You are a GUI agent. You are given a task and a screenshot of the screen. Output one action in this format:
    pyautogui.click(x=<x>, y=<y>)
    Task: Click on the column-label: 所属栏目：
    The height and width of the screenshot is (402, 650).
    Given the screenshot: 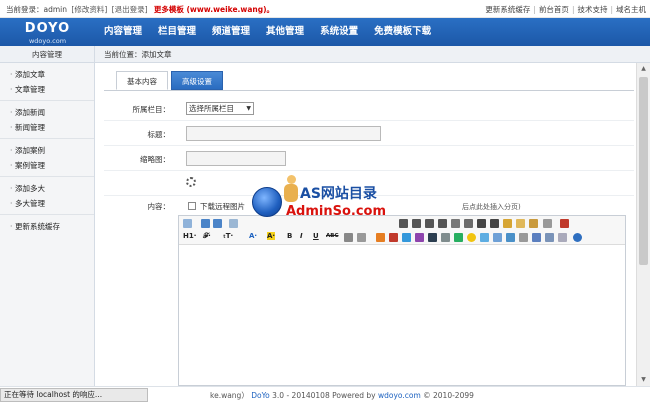 What is the action you would take?
    pyautogui.click(x=151, y=109)
    